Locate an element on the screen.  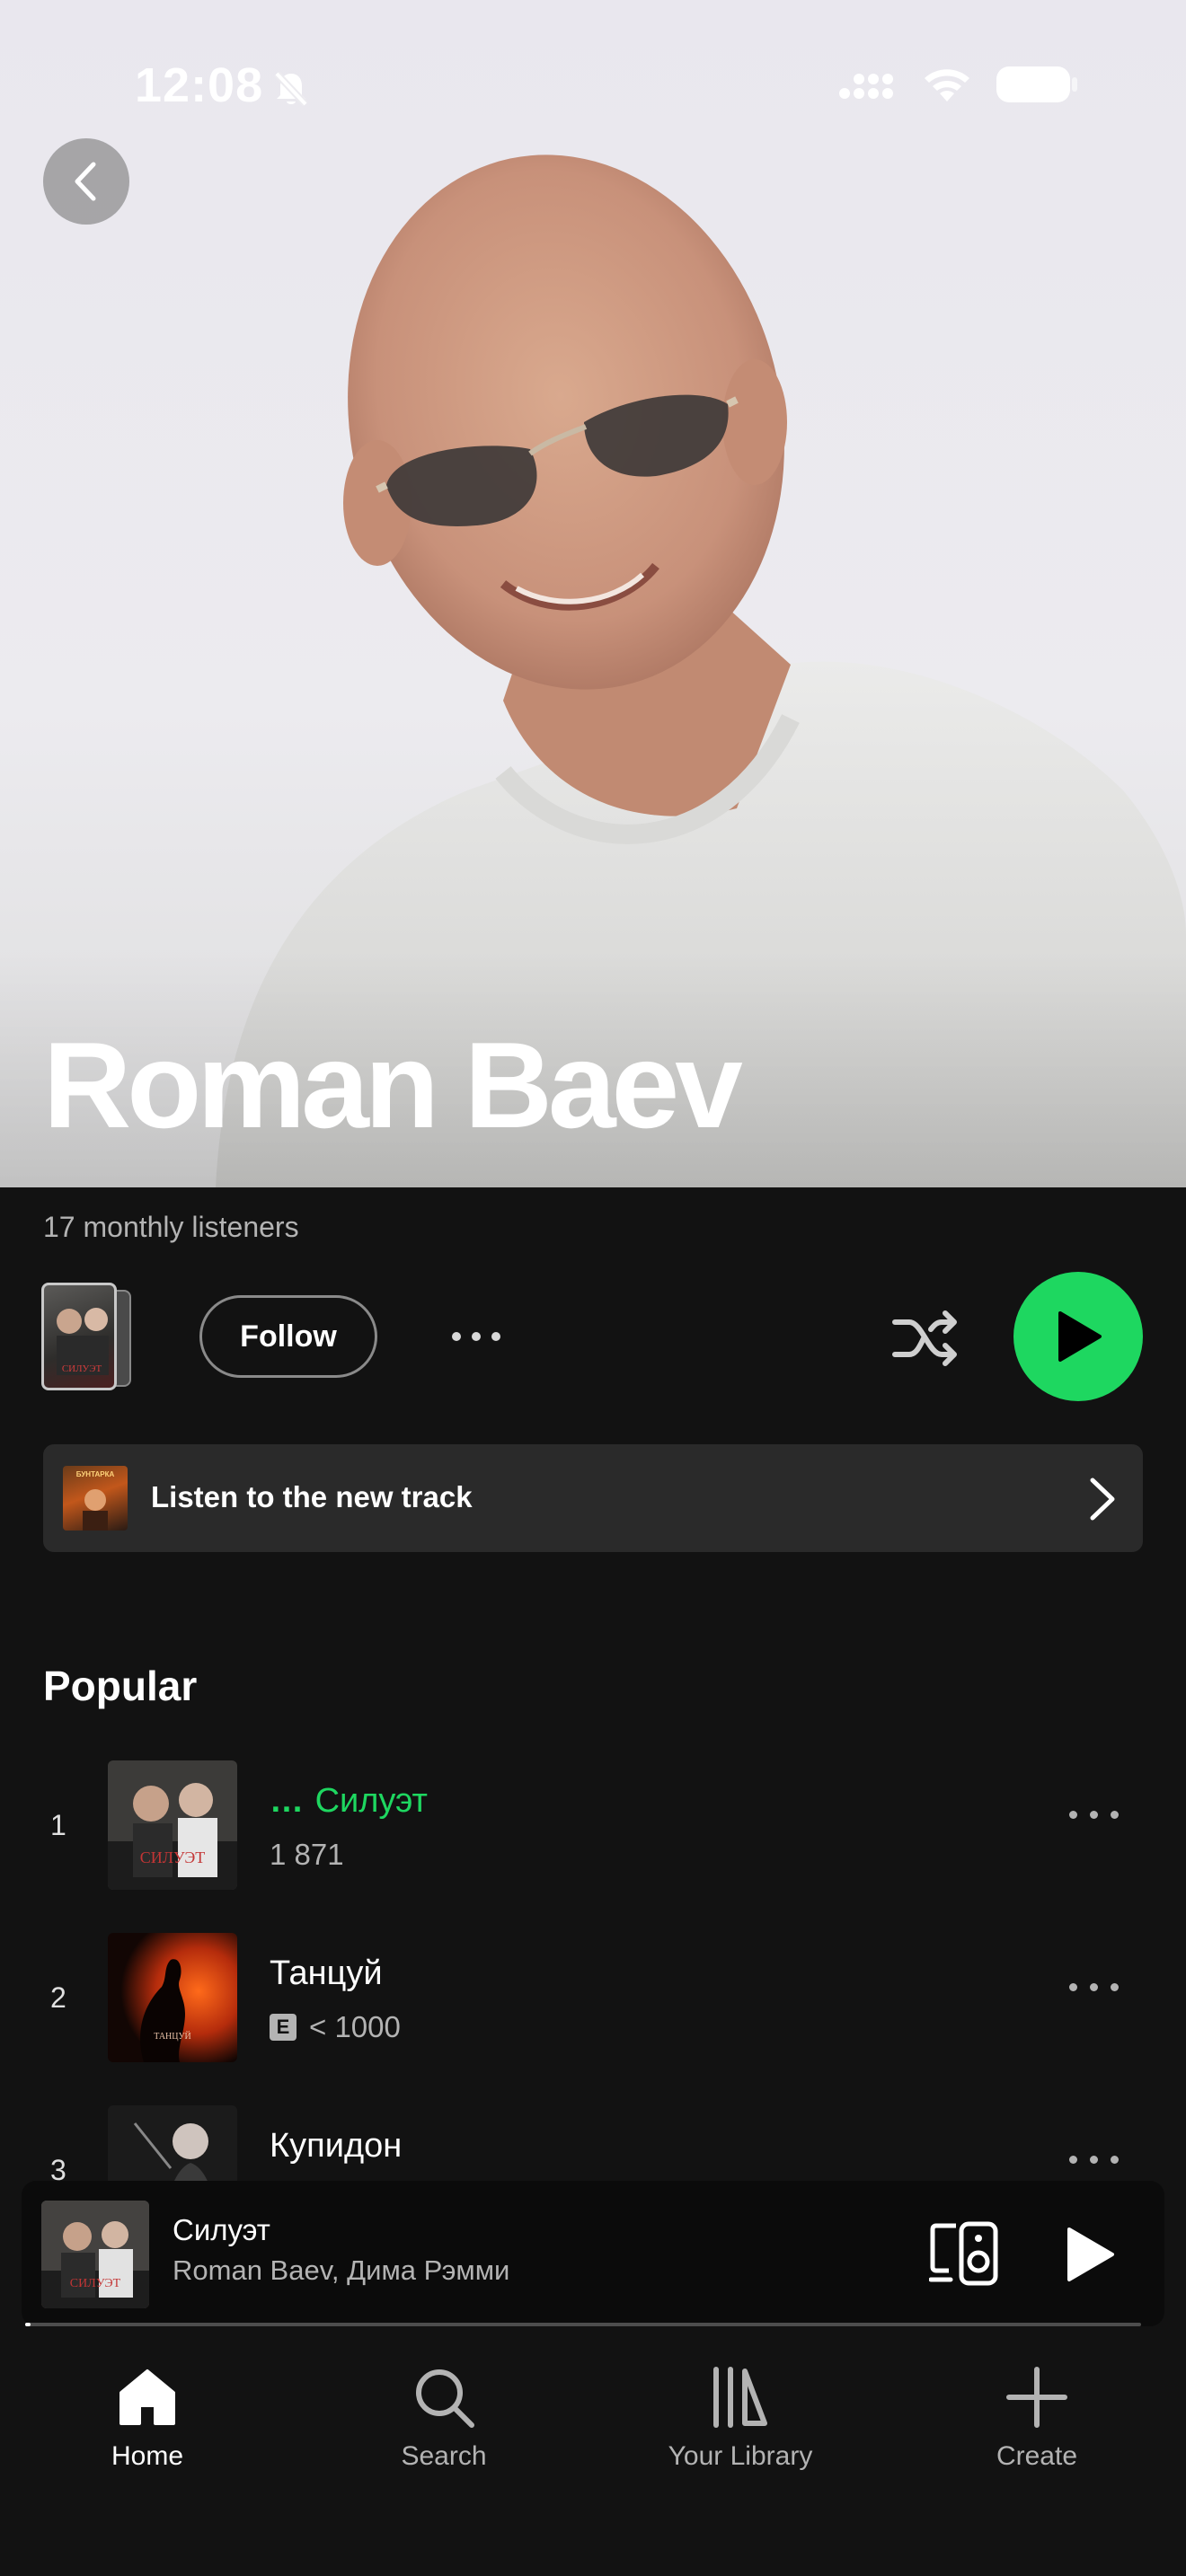
now-playing-artists: Roman Baev, Дима Рэмми is located at coordinates (341, 2270).